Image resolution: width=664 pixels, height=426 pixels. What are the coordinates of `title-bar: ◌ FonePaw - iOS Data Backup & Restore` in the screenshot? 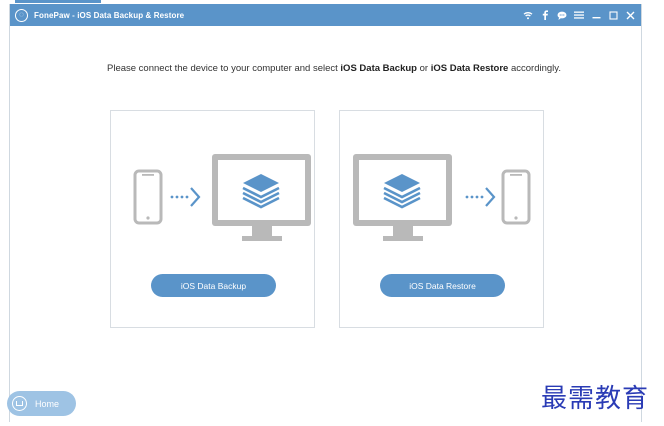 It's located at (325, 15).